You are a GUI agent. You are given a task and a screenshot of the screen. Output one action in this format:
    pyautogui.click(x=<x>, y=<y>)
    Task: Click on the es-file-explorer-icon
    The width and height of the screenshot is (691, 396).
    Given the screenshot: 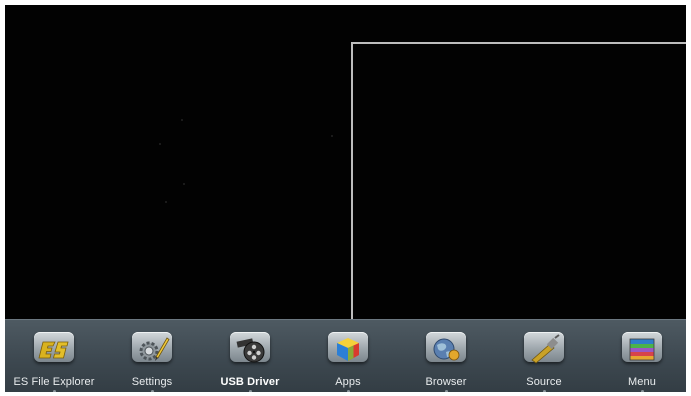 What is the action you would take?
    pyautogui.click(x=54, y=347)
    